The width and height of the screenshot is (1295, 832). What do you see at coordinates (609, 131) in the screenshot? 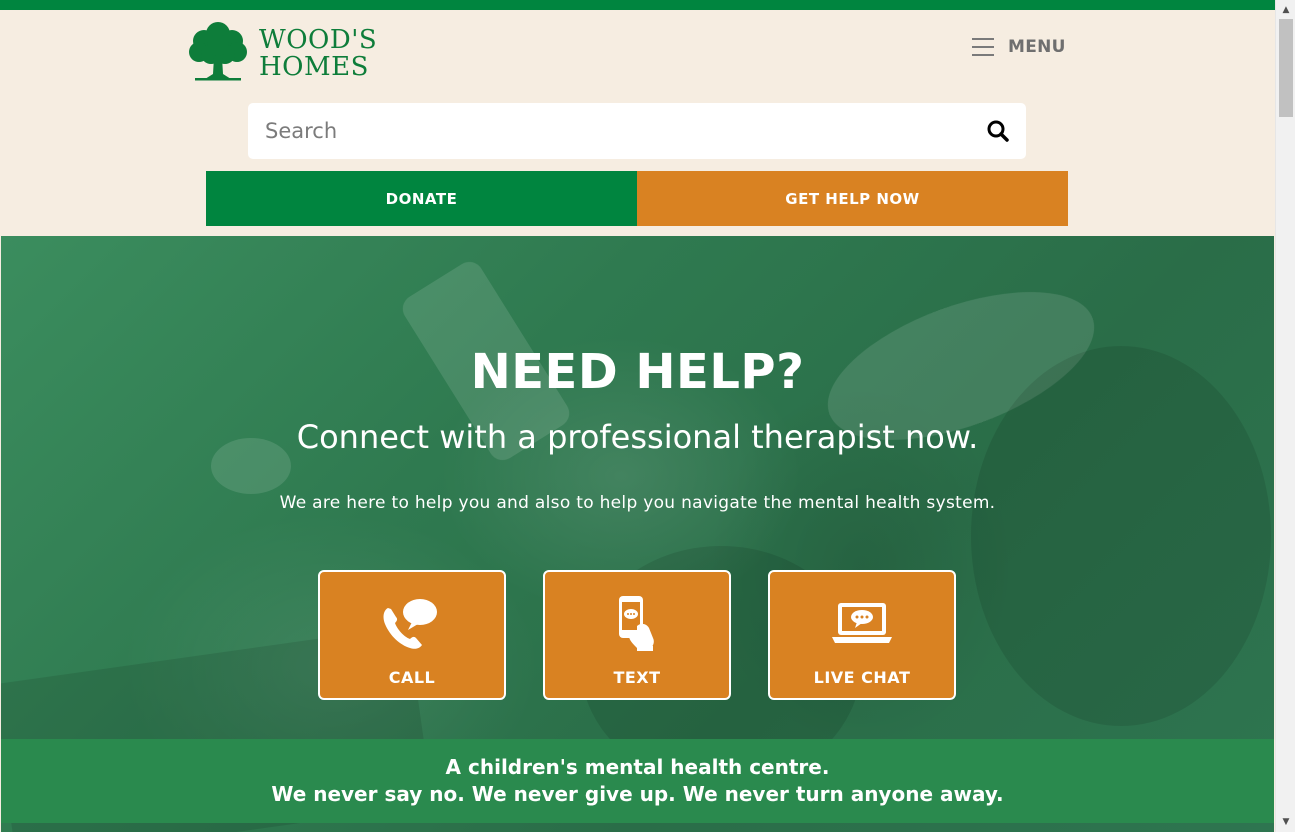
I see `search-input` at bounding box center [609, 131].